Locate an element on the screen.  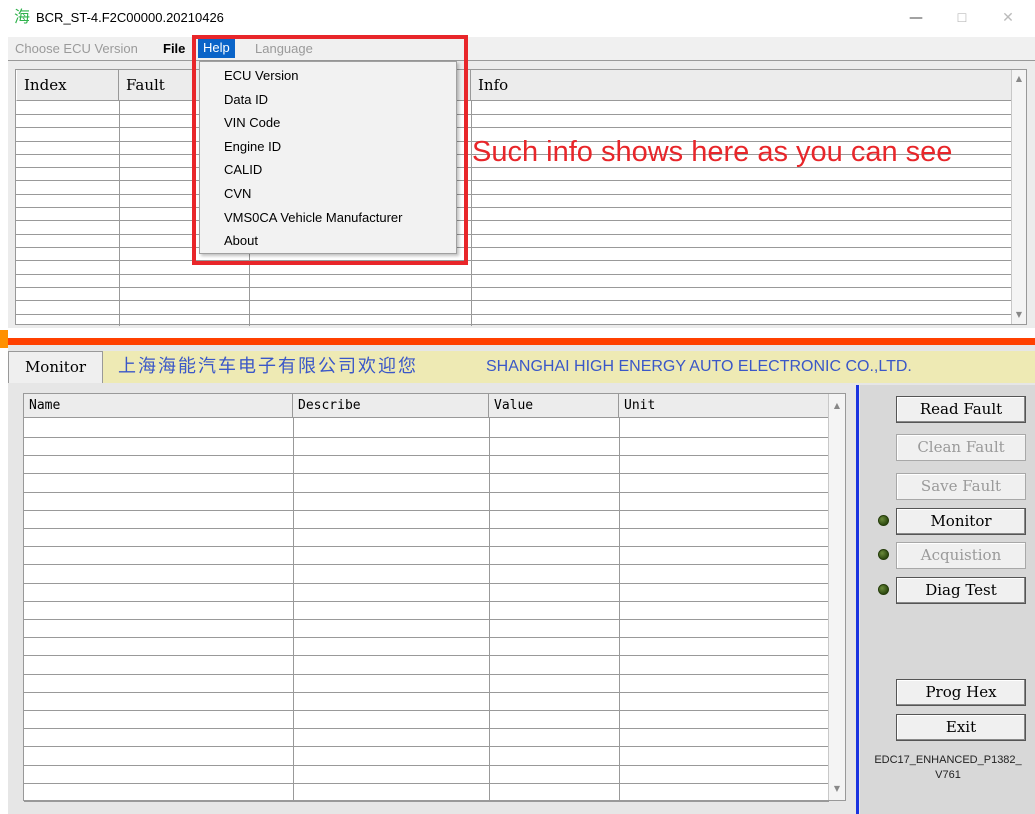
highlight-box is located at coordinates (330, 150).